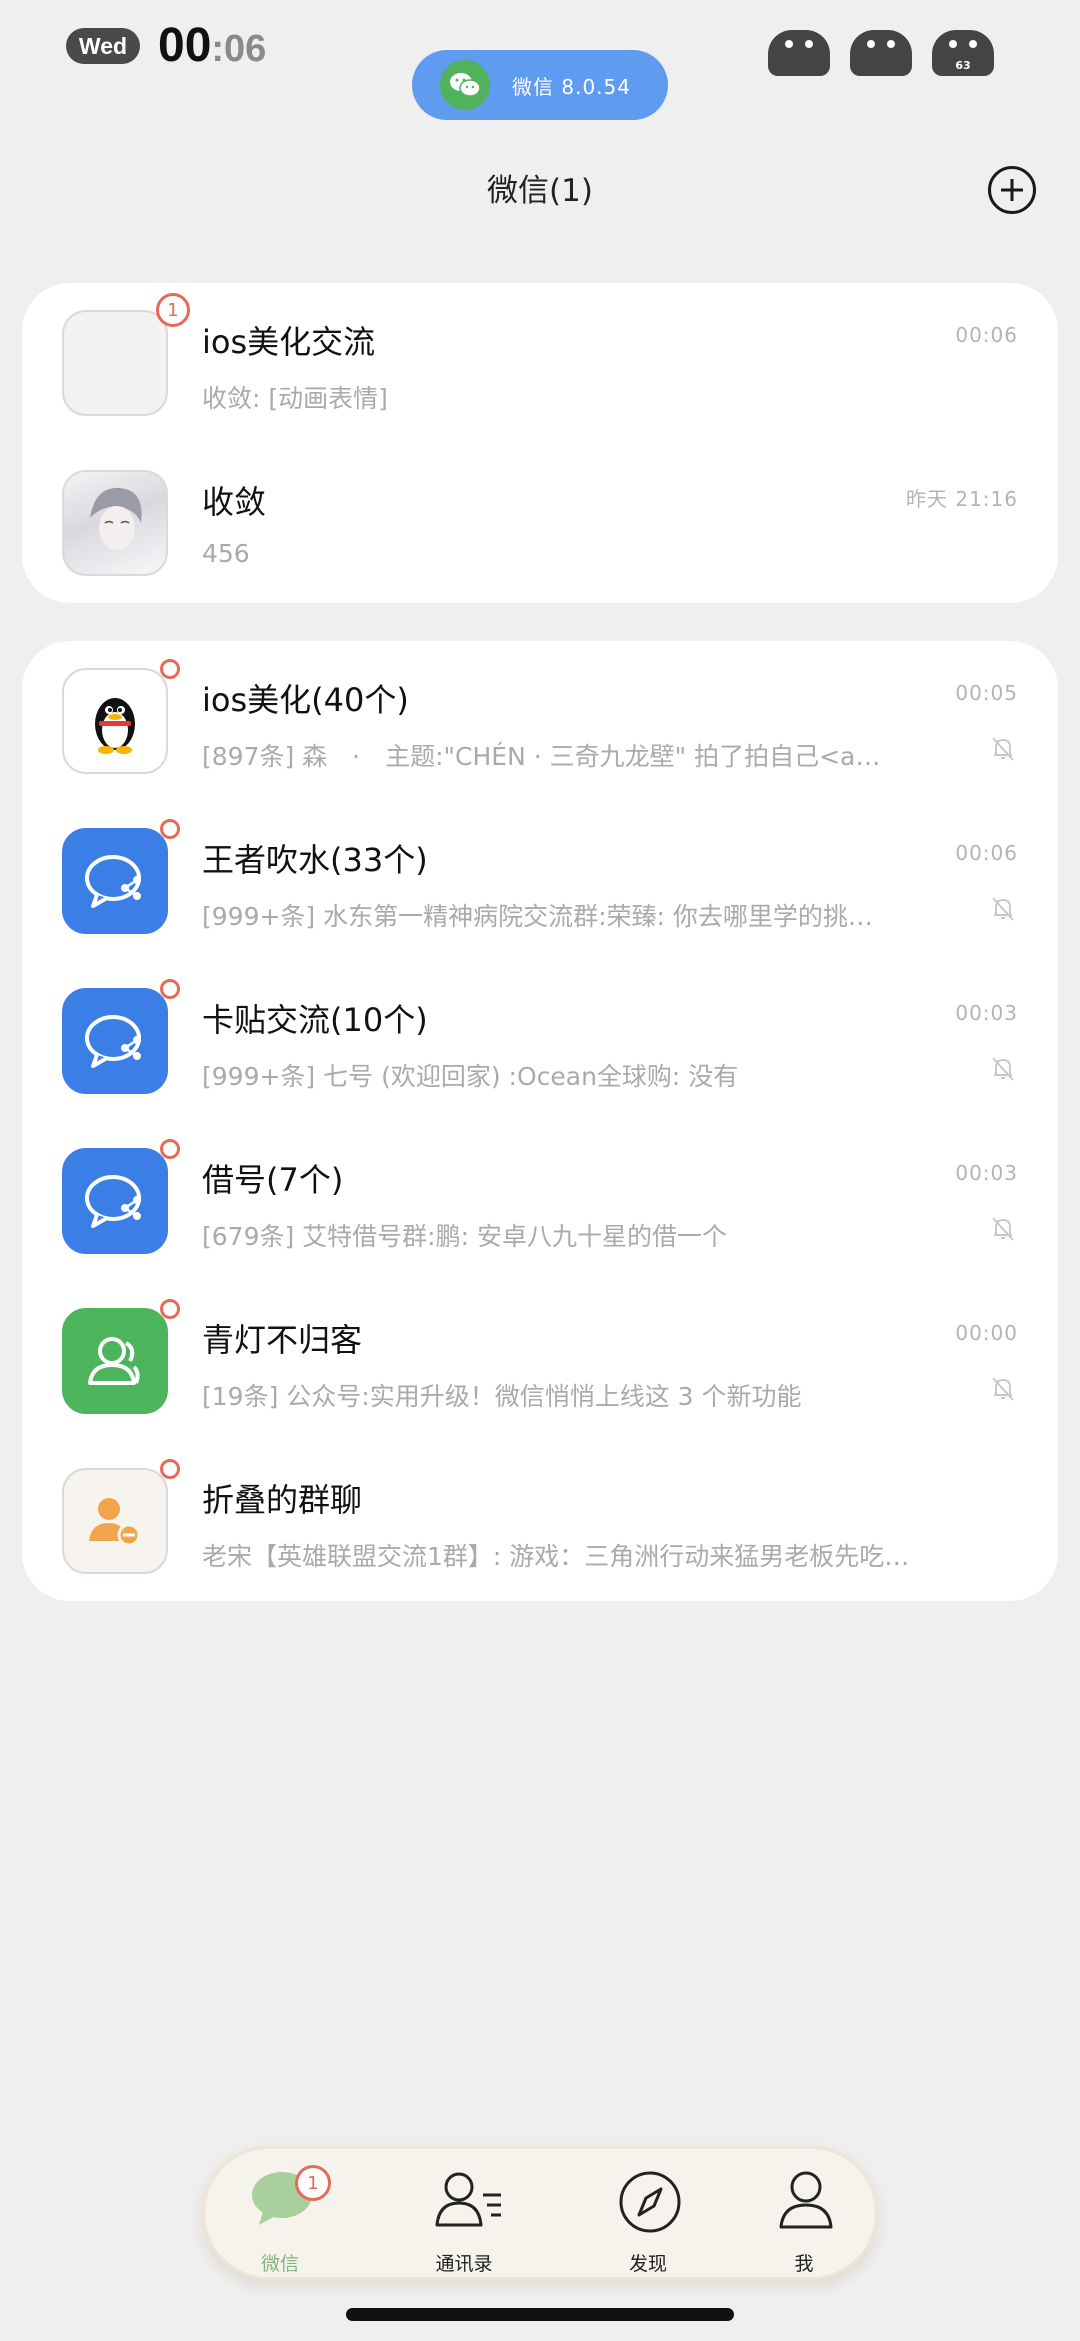 The width and height of the screenshot is (1080, 2341). Describe the element at coordinates (806, 2200) in the screenshot. I see `person-icon` at that location.